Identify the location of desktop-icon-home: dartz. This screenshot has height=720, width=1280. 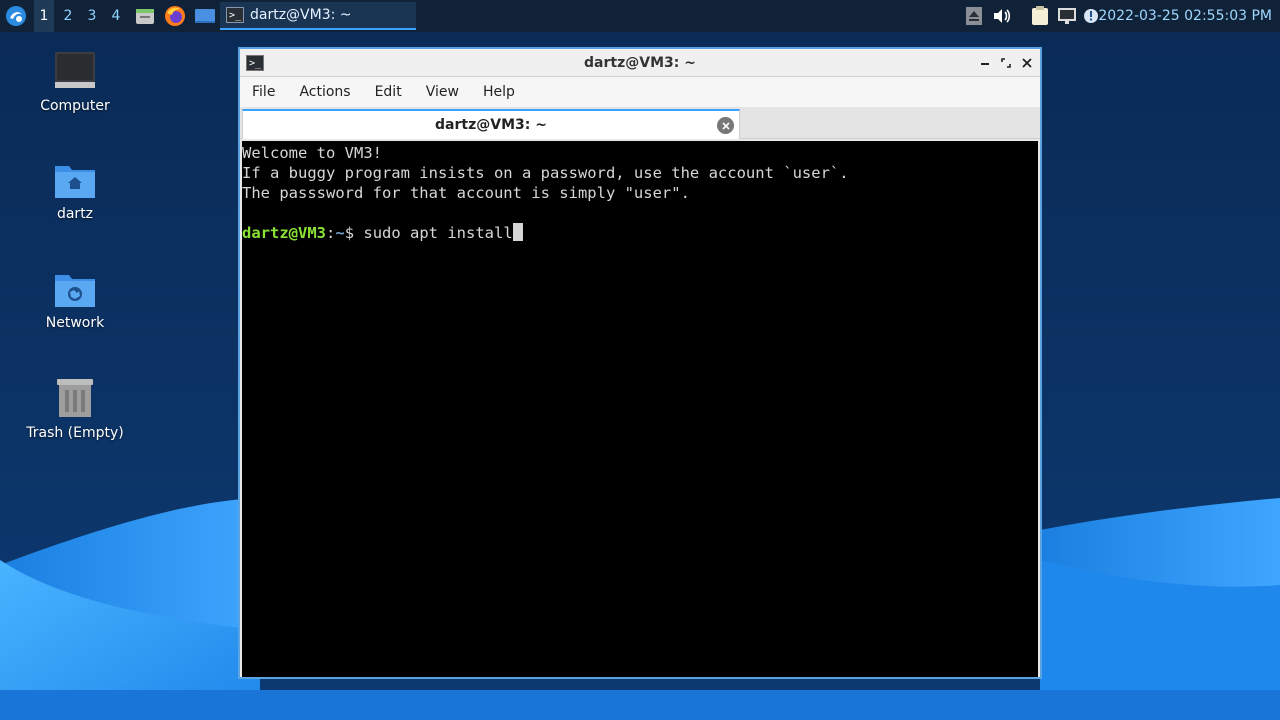
(75, 191).